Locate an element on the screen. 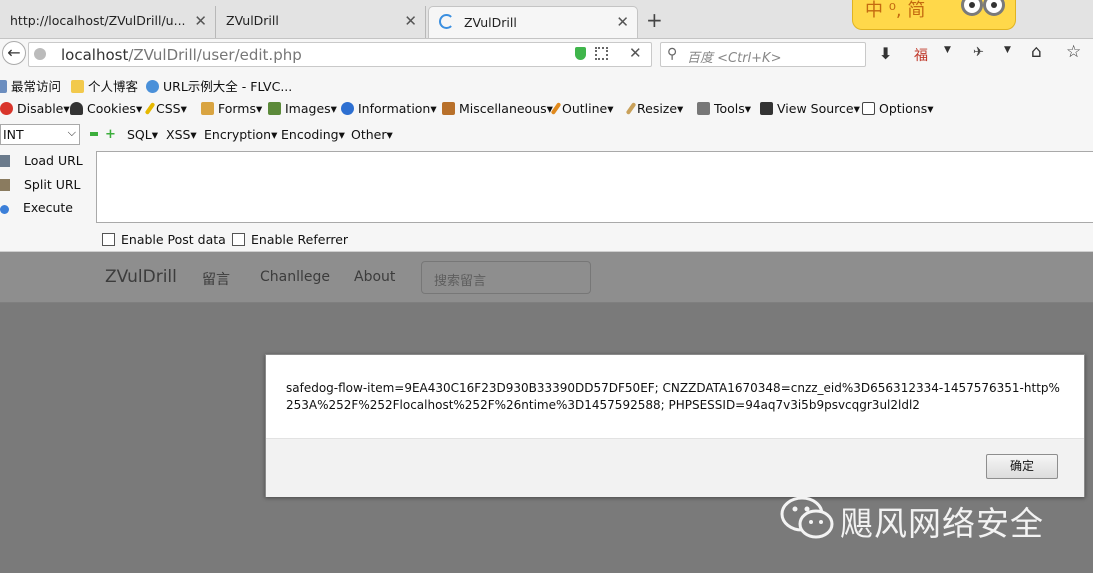 The height and width of the screenshot is (573, 1093). encoding-type-select: INT ⌵ is located at coordinates (40, 134).